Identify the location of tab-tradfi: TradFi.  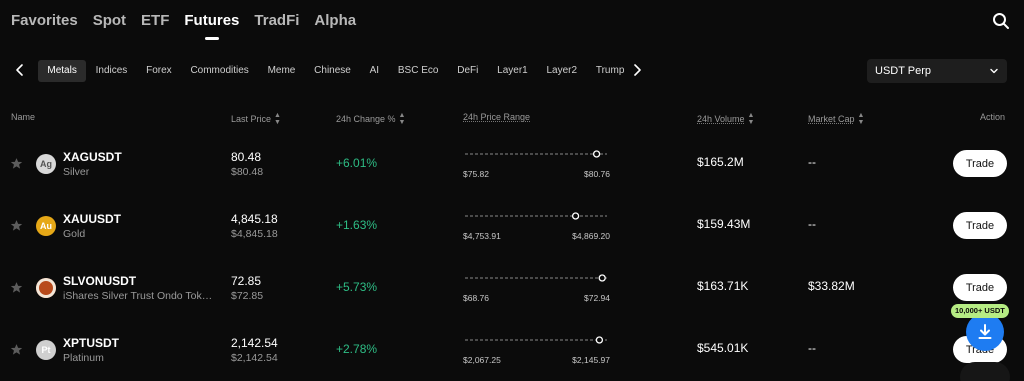
(276, 21).